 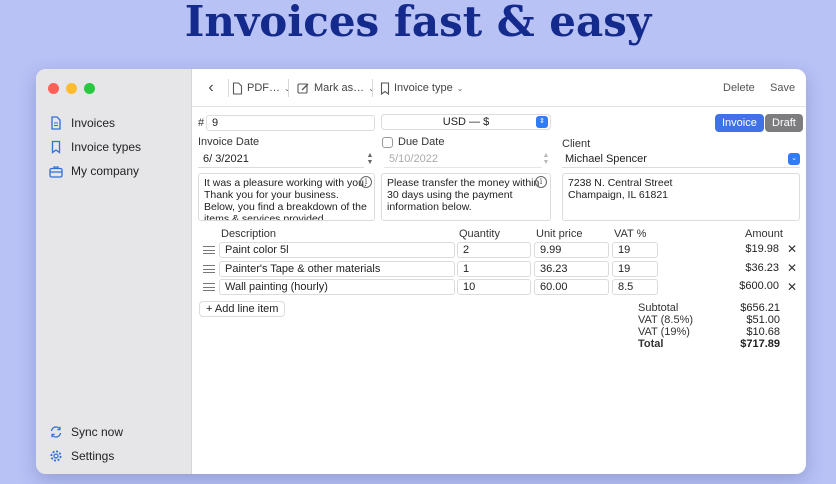 I want to click on client-value: Michael Spencer, so click(x=606, y=159).